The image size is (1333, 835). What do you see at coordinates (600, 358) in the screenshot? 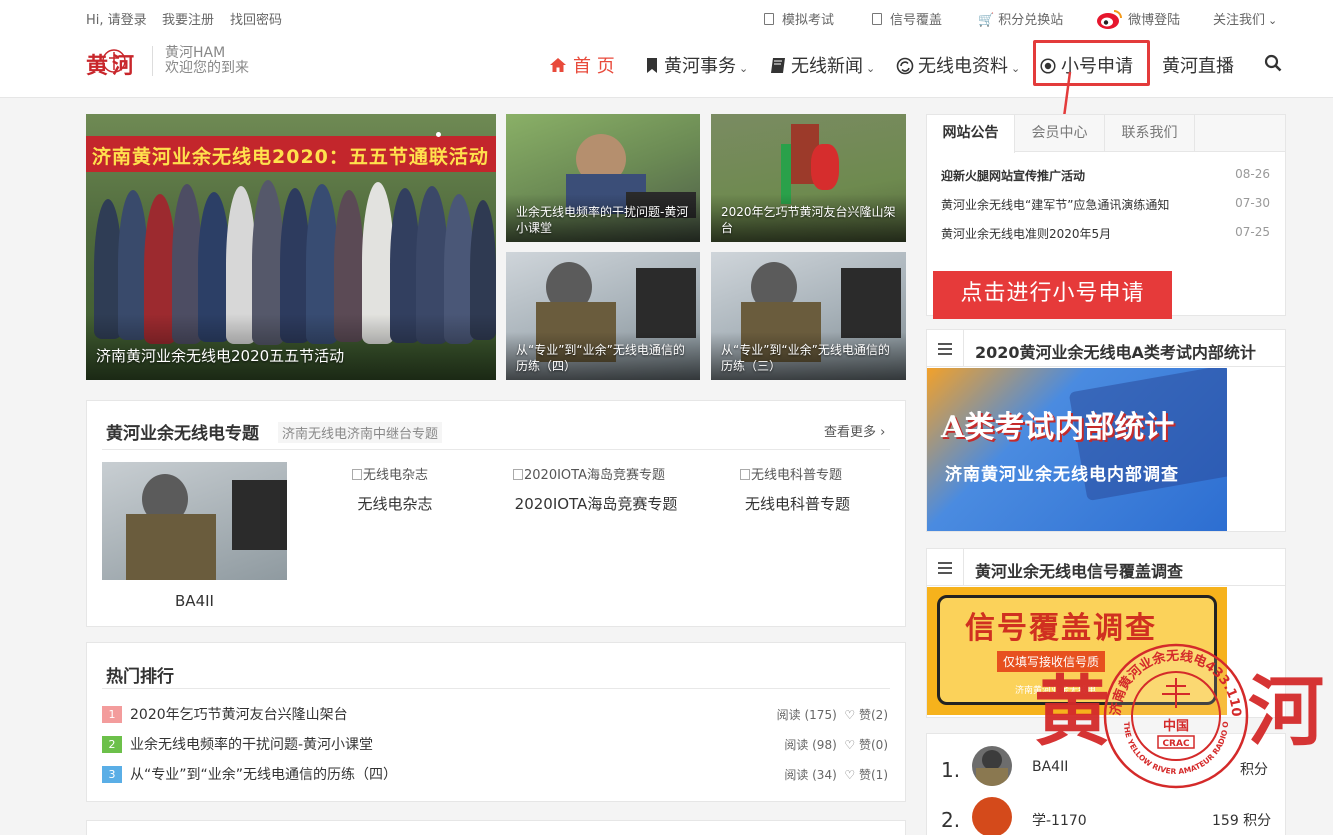
I see `thumb-caption-3: 从“专业”到“业余”无线电通信的历练（四）` at bounding box center [600, 358].